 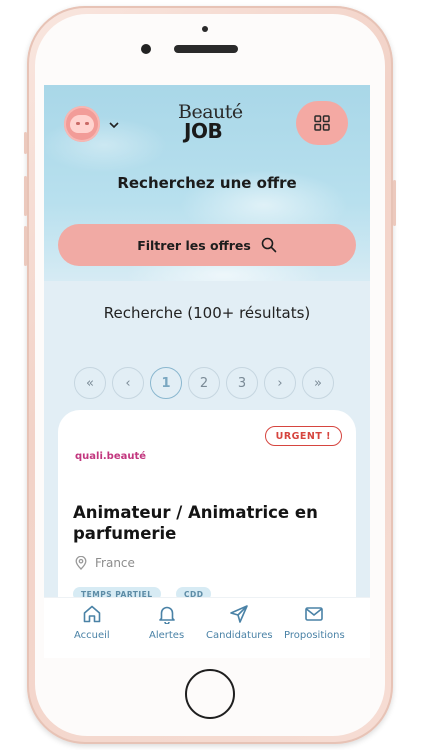 I want to click on tab-accueil-label: Accueil, so click(x=92, y=635).